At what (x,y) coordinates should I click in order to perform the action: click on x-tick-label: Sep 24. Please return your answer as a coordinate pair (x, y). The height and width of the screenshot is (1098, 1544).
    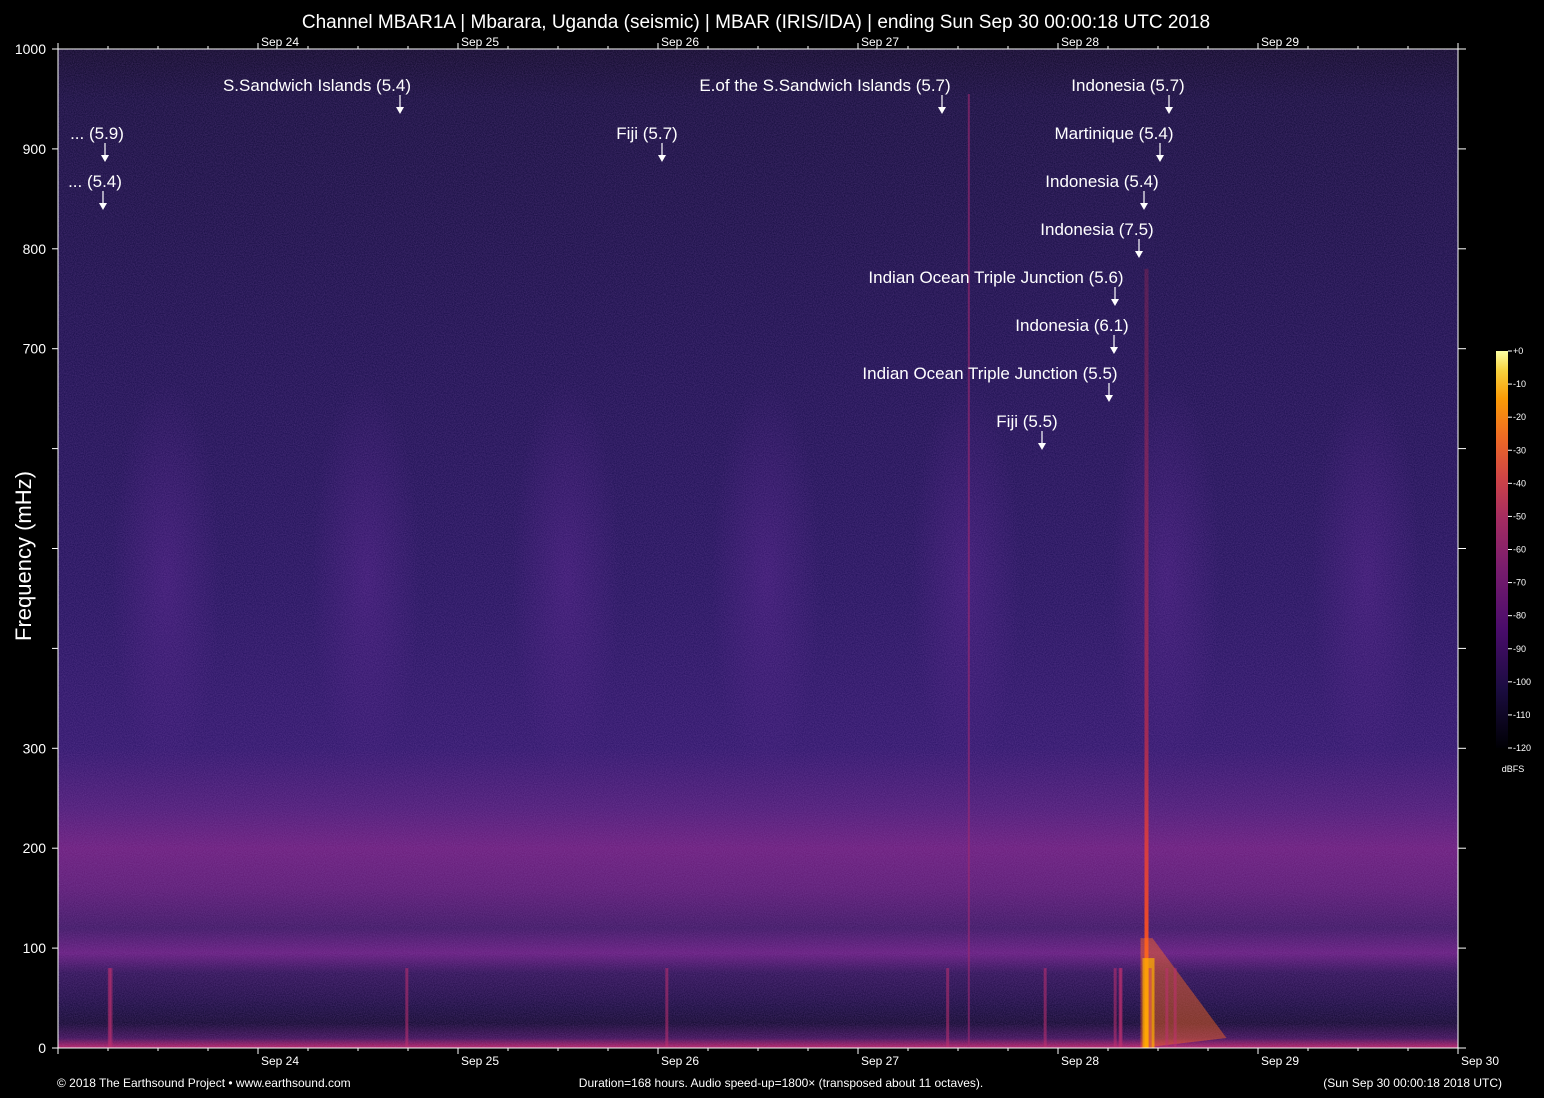
    Looking at the image, I should click on (280, 1061).